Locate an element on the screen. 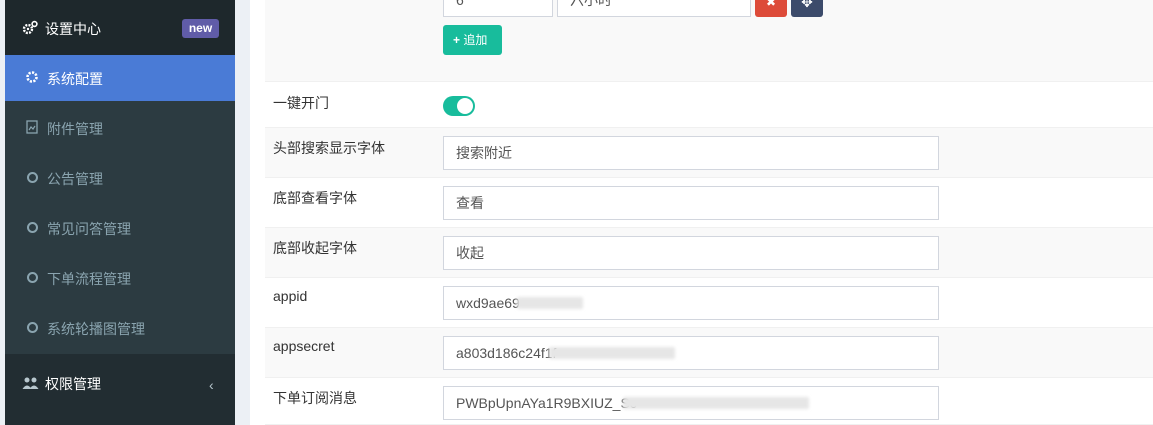 This screenshot has height=425, width=1153. delete-row-button: ✖ is located at coordinates (771, 8).